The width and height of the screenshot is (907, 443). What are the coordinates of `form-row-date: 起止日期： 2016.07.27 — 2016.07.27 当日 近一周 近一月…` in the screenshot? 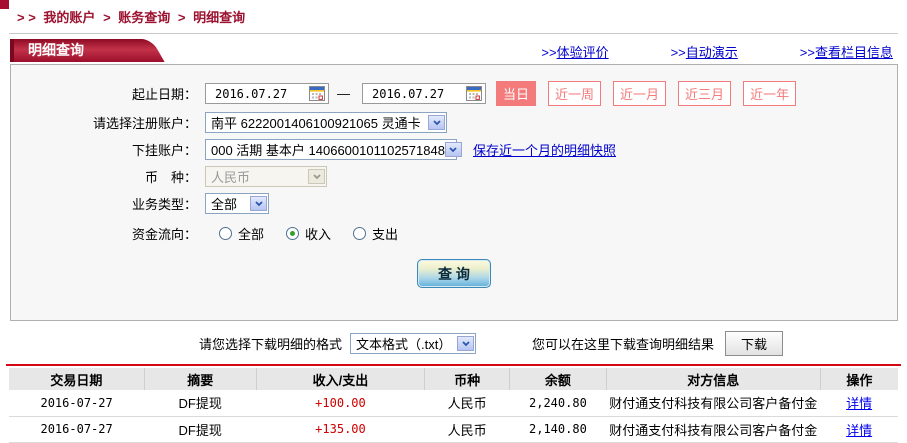 It's located at (454, 93).